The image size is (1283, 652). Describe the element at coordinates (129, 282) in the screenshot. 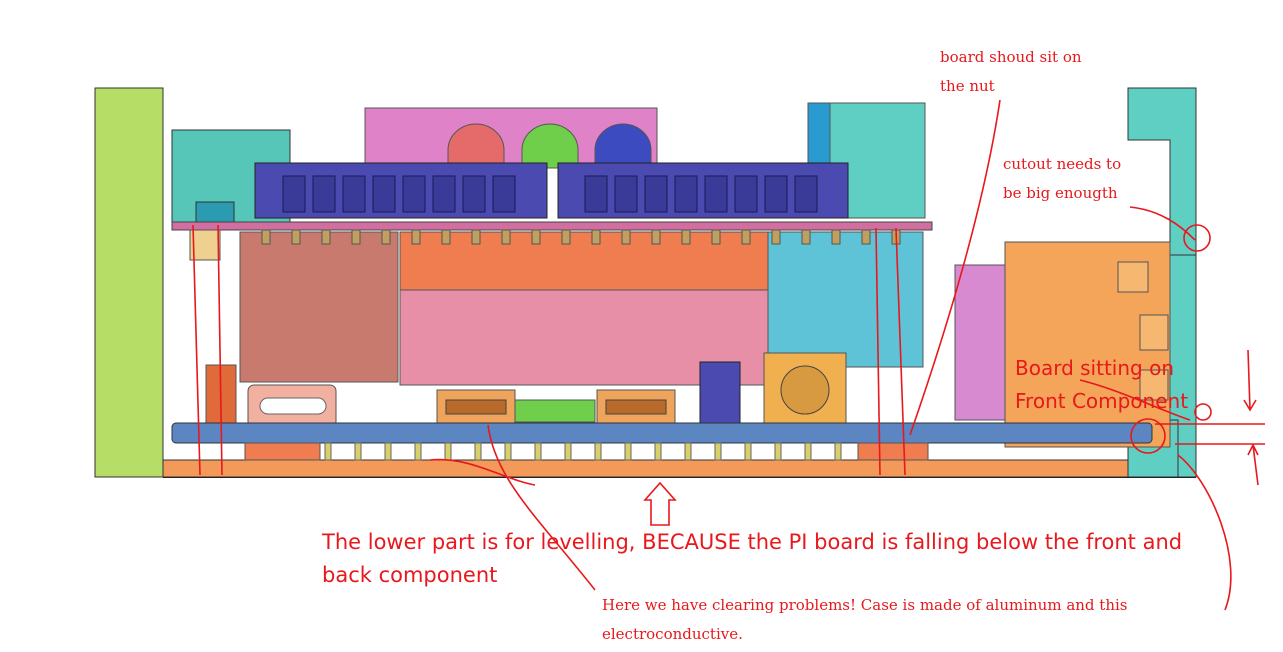

I see `case-left-wall` at that location.